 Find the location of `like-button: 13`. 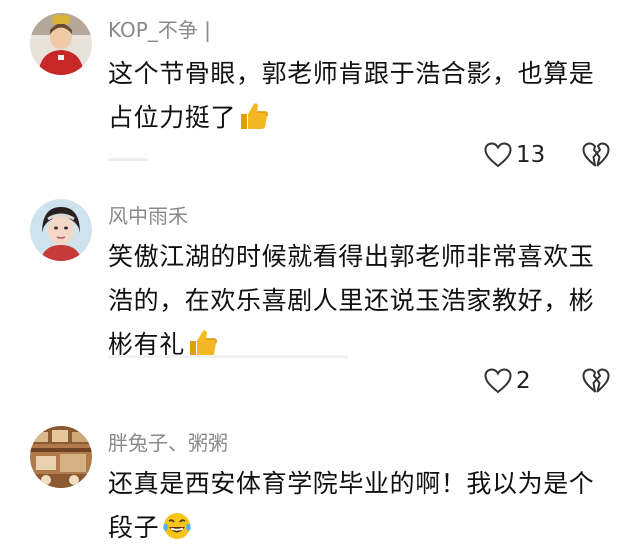

like-button: 13 is located at coordinates (515, 155).